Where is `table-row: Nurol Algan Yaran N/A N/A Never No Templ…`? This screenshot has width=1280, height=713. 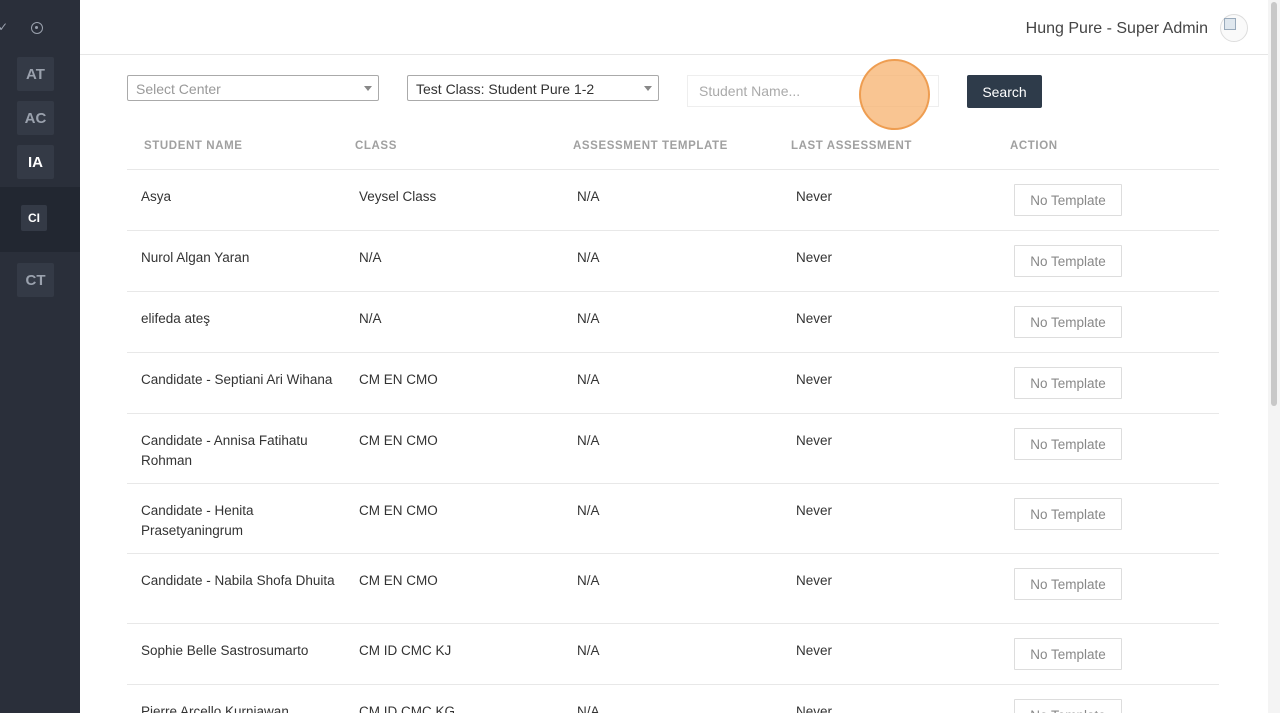
table-row: Nurol Algan Yaran N/A N/A Never No Templ… is located at coordinates (673, 261).